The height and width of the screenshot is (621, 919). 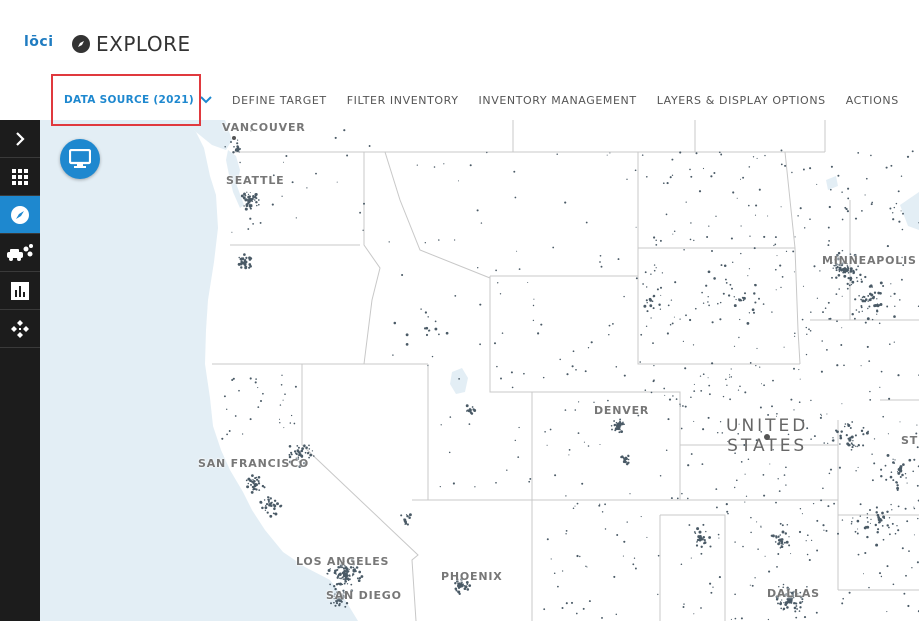 What do you see at coordinates (20, 291) in the screenshot?
I see `sidebar-item-analytics` at bounding box center [20, 291].